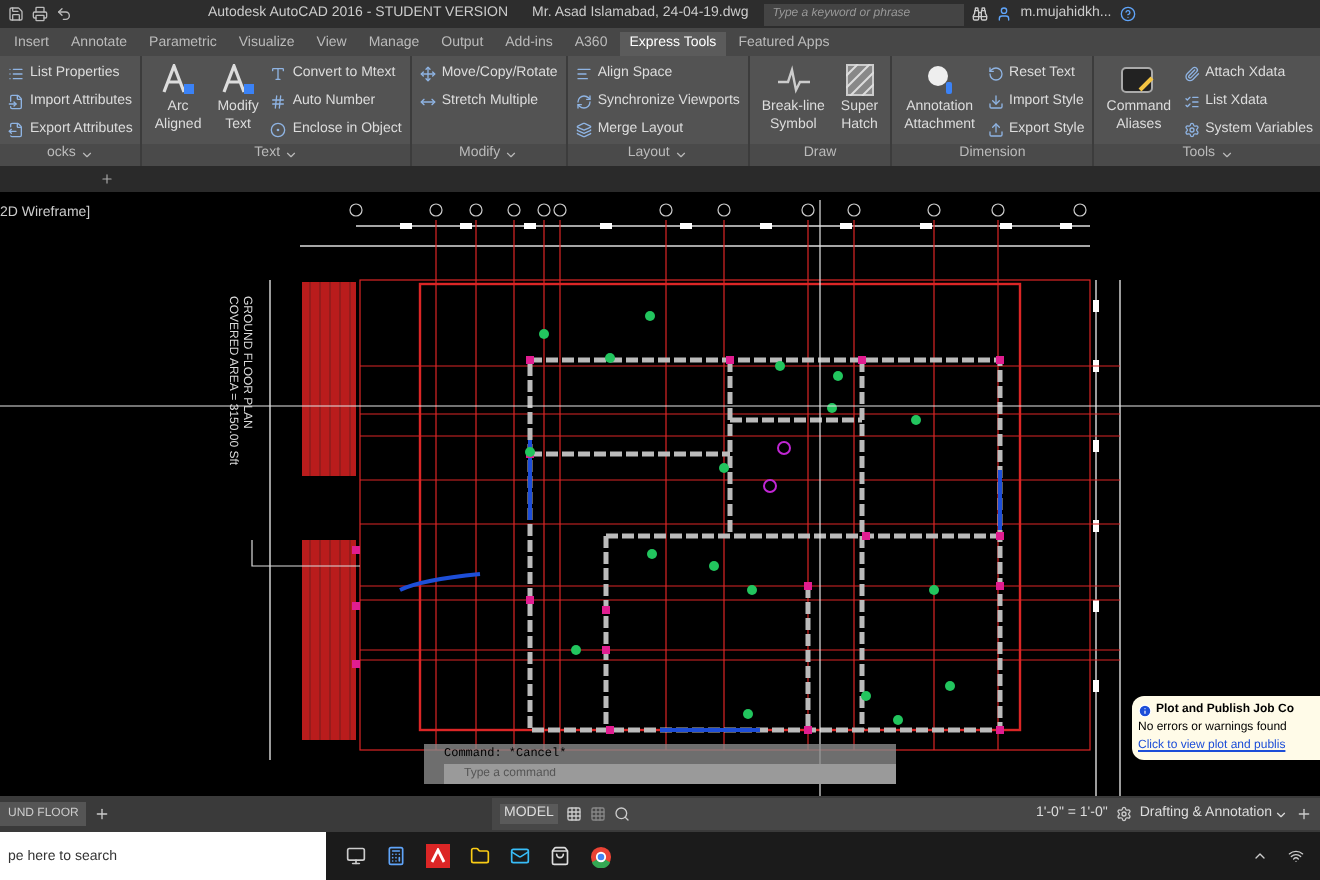 The image size is (1320, 880). What do you see at coordinates (560, 856) in the screenshot?
I see `store-icon` at bounding box center [560, 856].